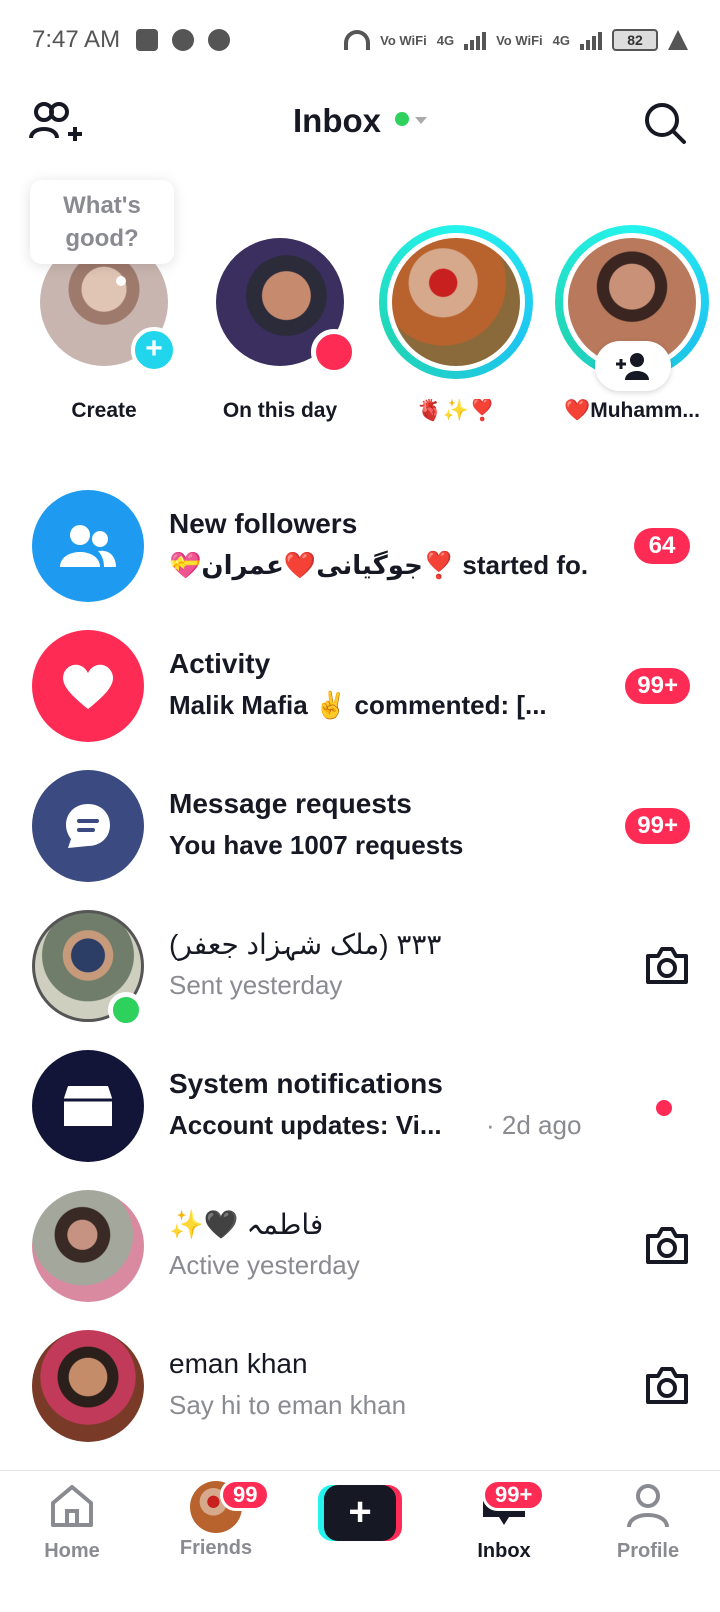 This screenshot has width=720, height=1612. Describe the element at coordinates (403, 40) in the screenshot. I see `vowifi-label-1: Vo WiFi` at that location.